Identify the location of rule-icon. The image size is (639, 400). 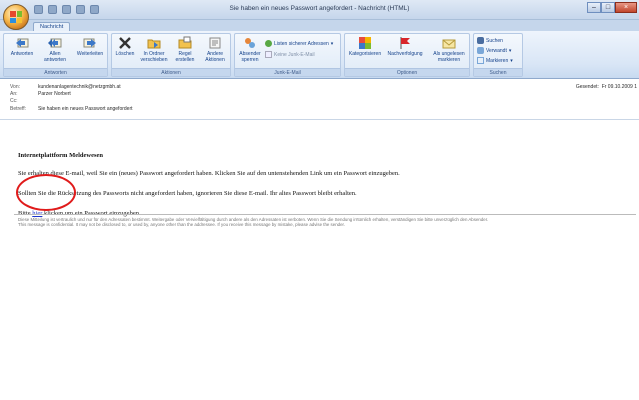
(185, 42).